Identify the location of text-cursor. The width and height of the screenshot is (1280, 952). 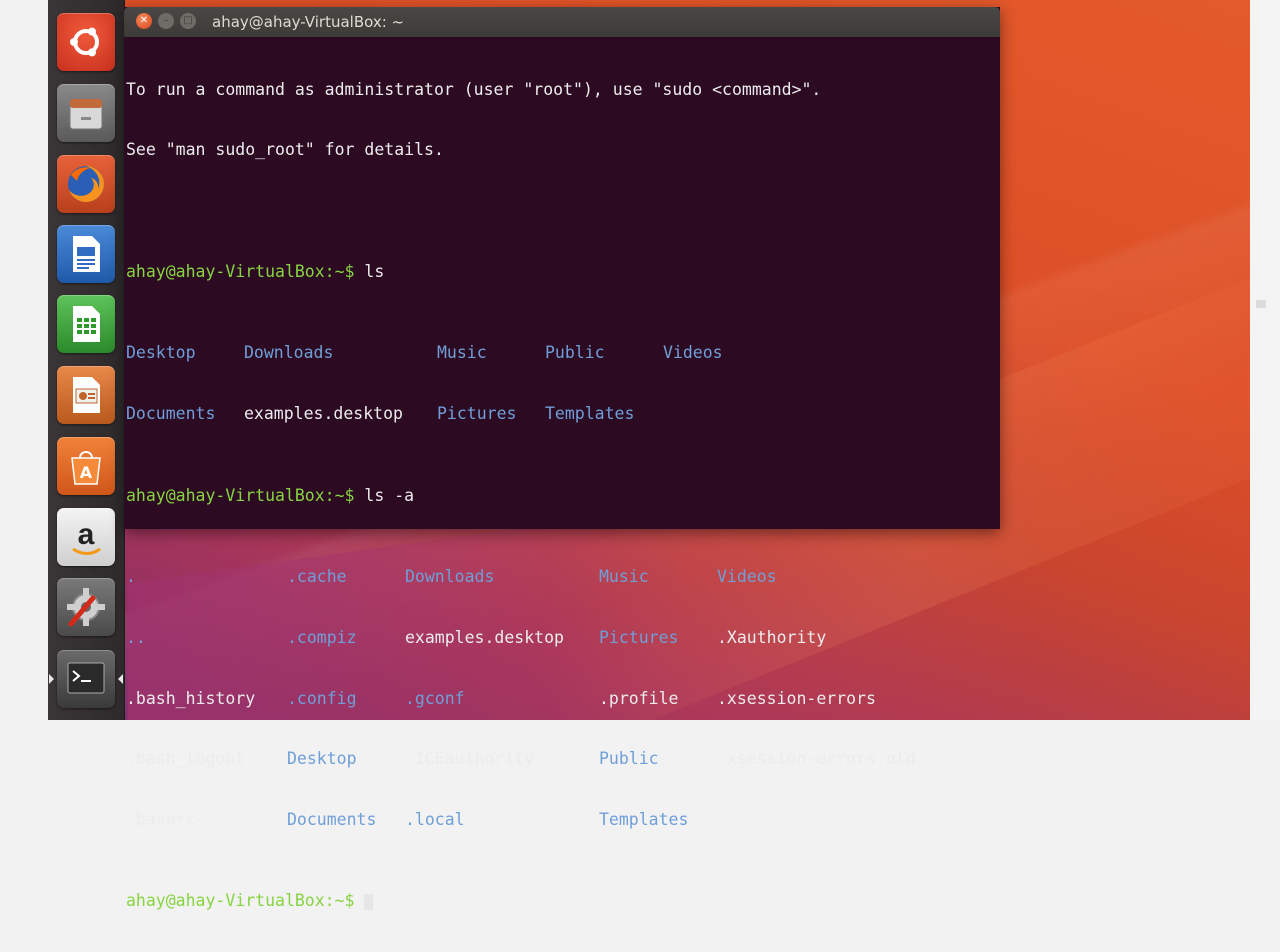
(369, 901).